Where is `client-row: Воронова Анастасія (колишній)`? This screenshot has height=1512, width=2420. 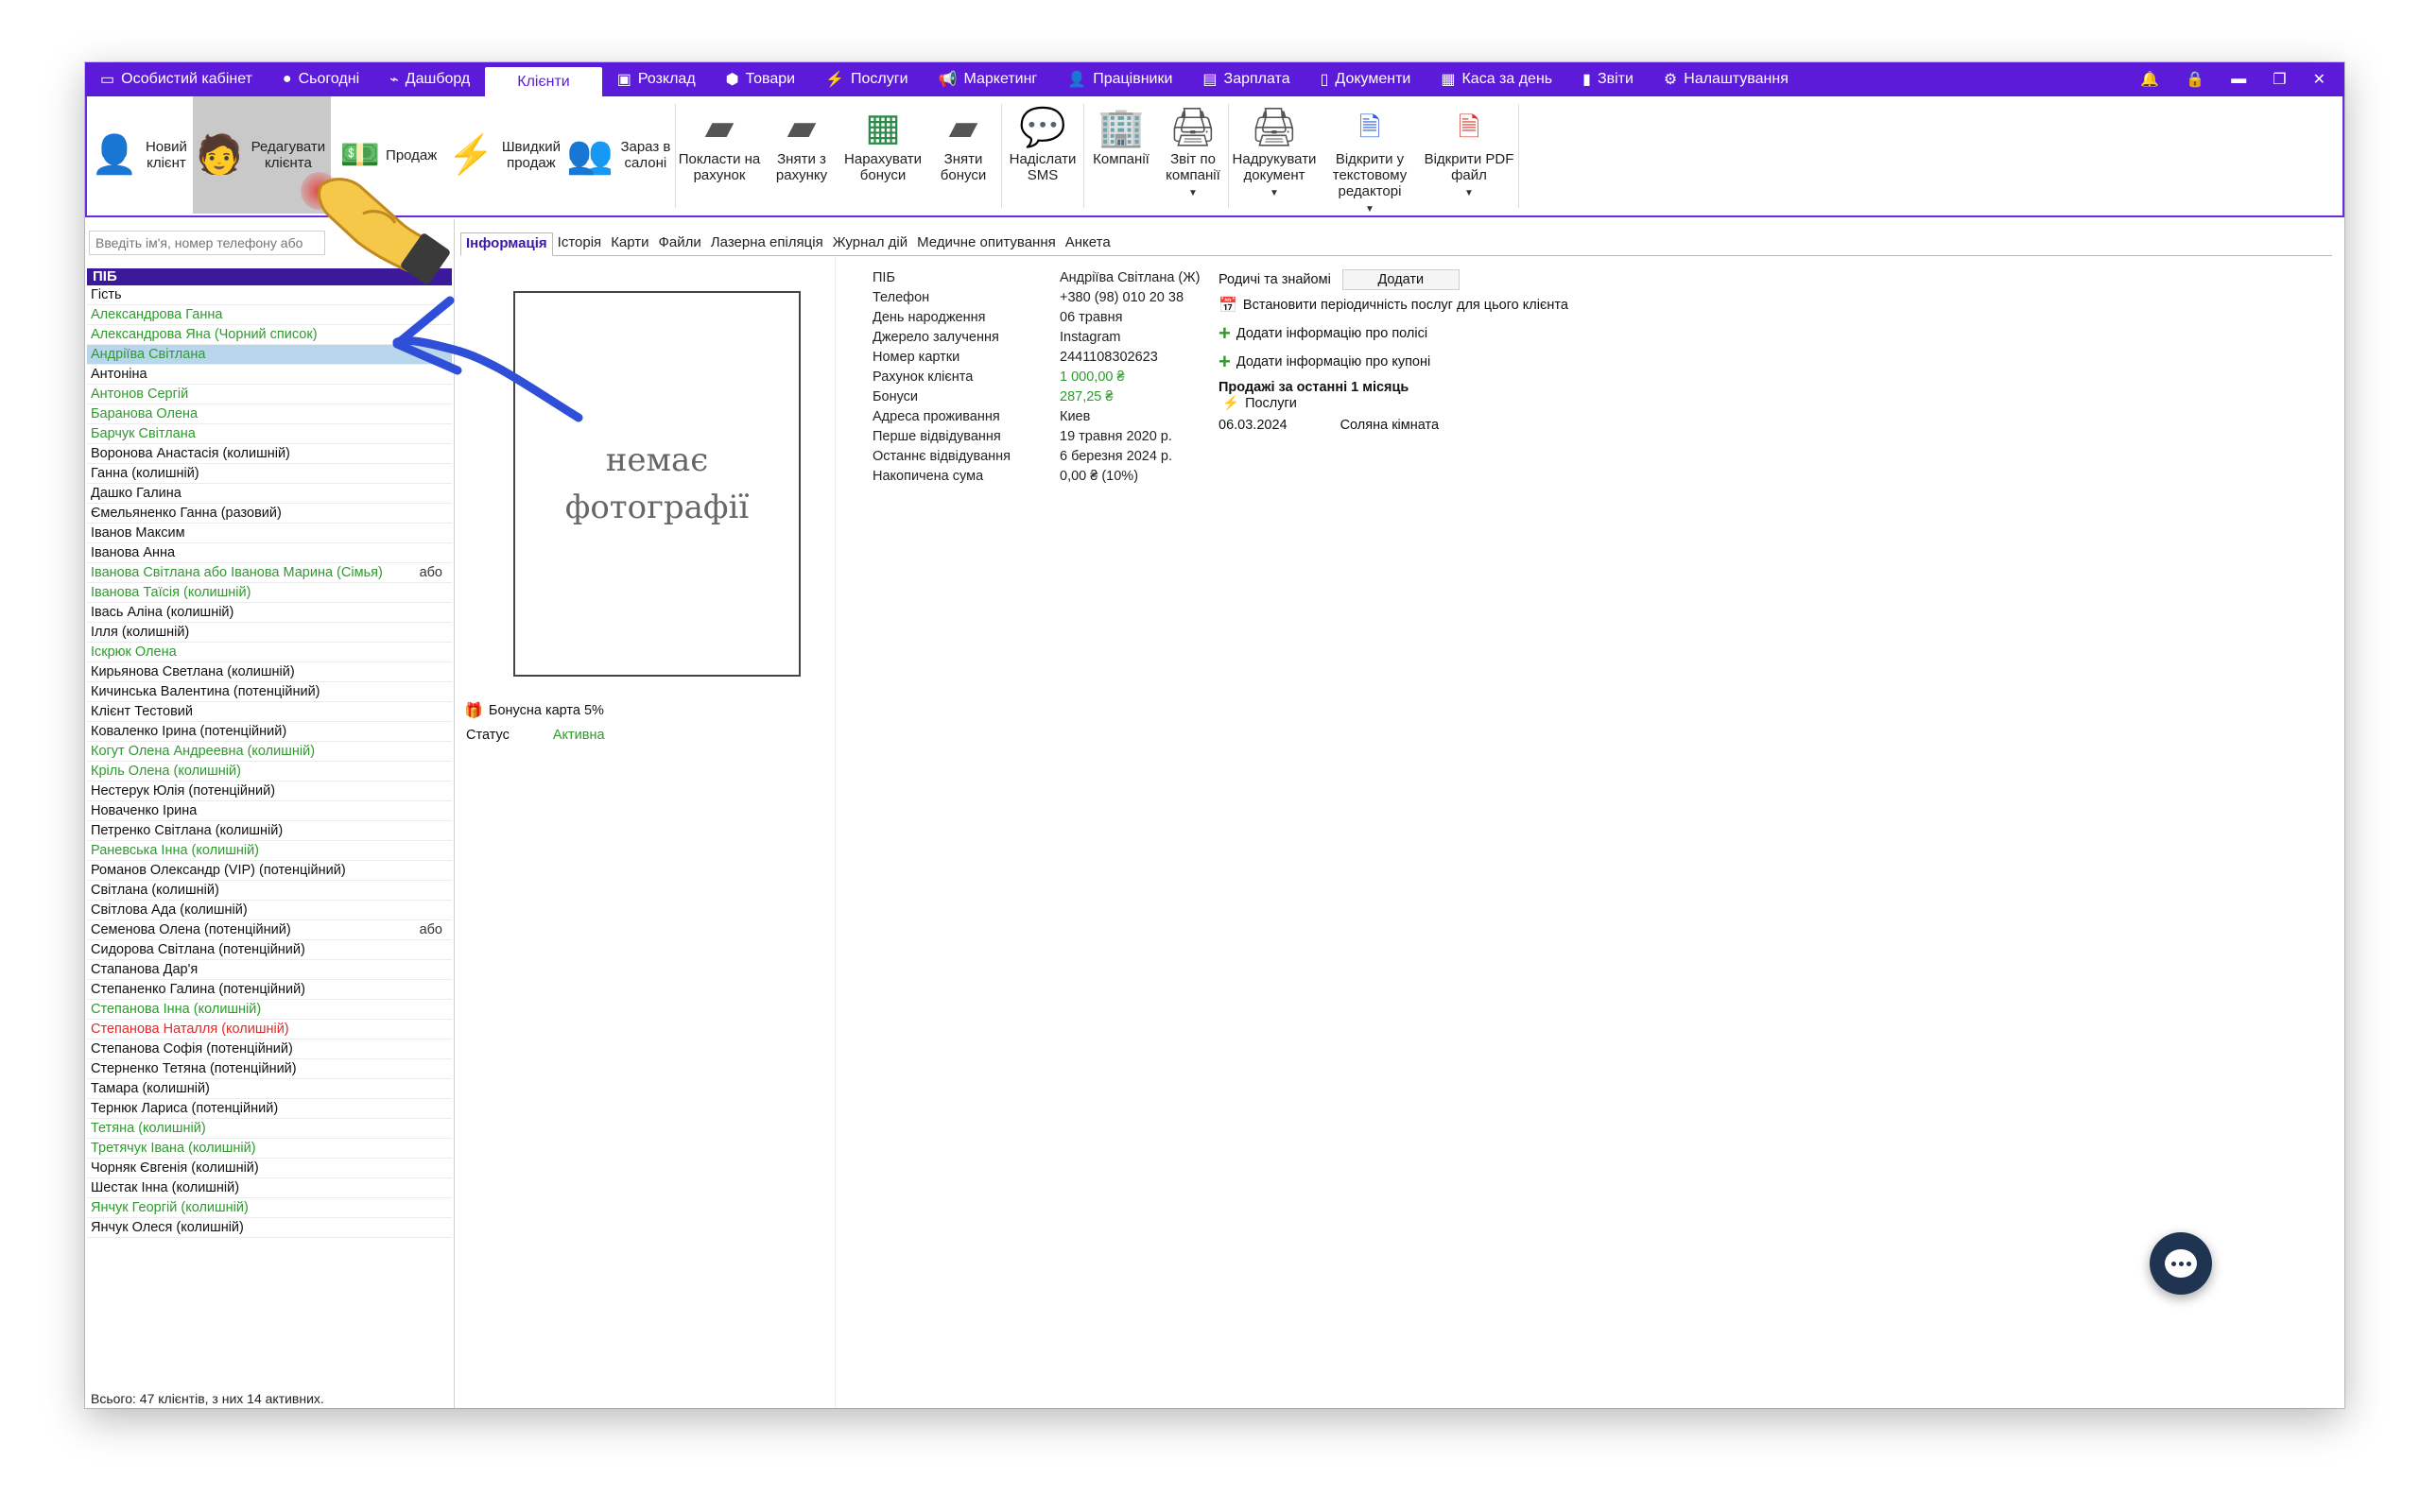 client-row: Воронова Анастасія (колишній) is located at coordinates (270, 454).